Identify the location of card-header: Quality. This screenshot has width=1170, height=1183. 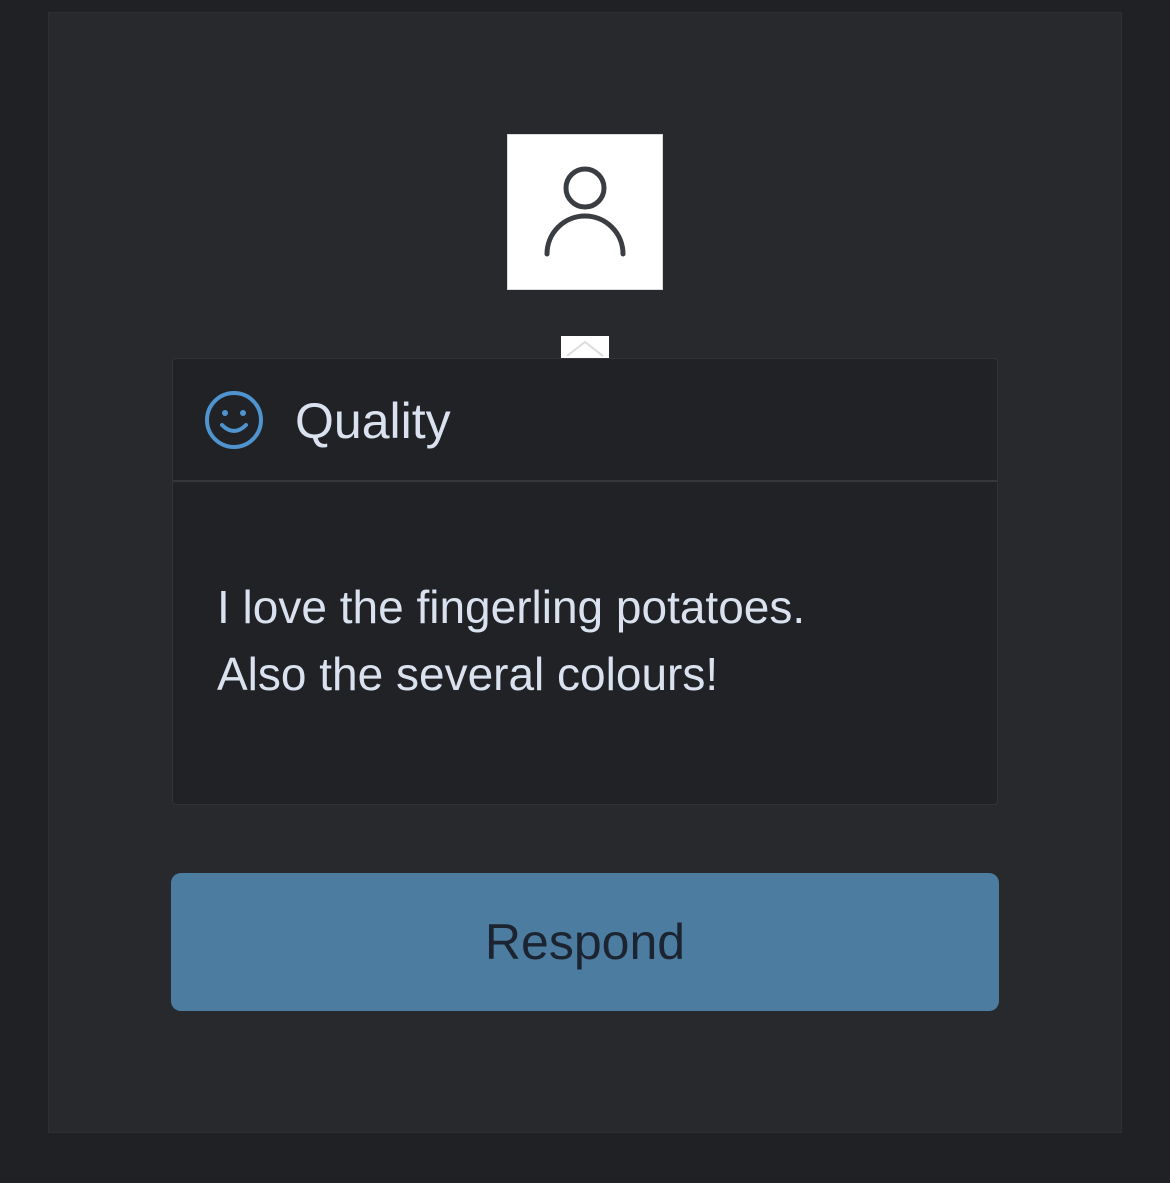
(585, 420).